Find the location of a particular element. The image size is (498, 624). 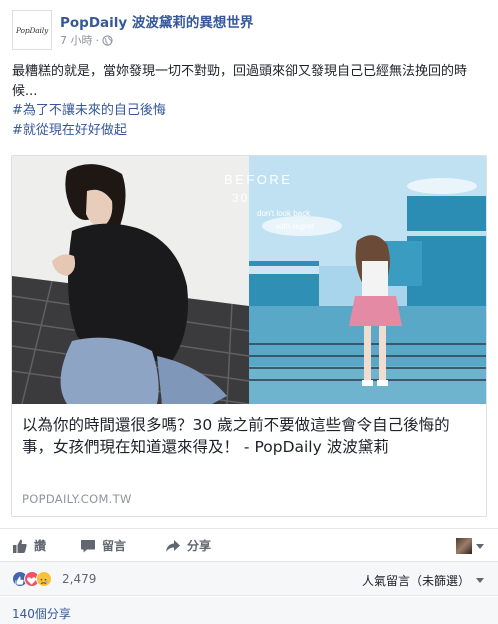

globe-icon is located at coordinates (107, 40).